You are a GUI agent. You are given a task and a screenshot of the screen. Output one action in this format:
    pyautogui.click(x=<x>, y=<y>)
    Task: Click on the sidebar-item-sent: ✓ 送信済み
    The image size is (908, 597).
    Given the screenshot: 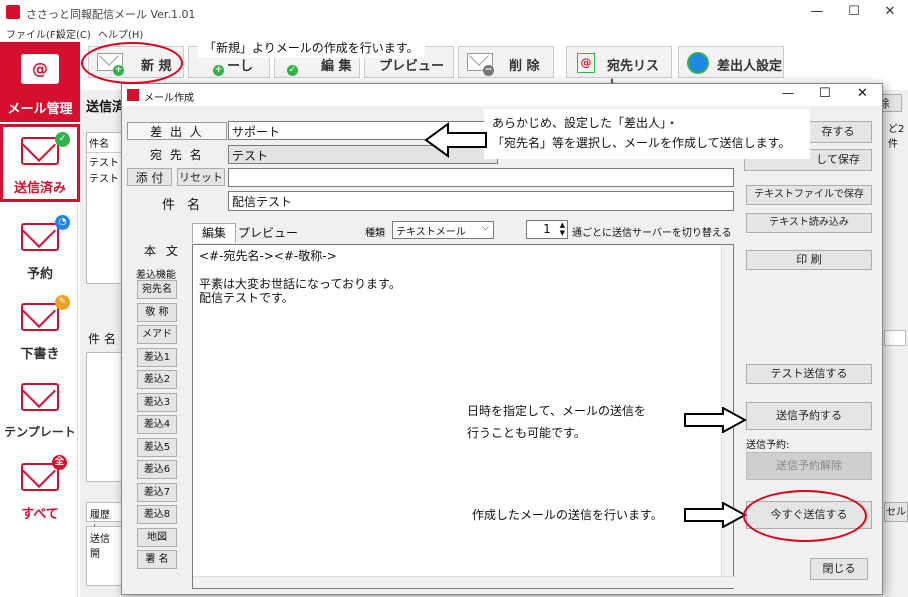 What is the action you would take?
    pyautogui.click(x=40, y=163)
    